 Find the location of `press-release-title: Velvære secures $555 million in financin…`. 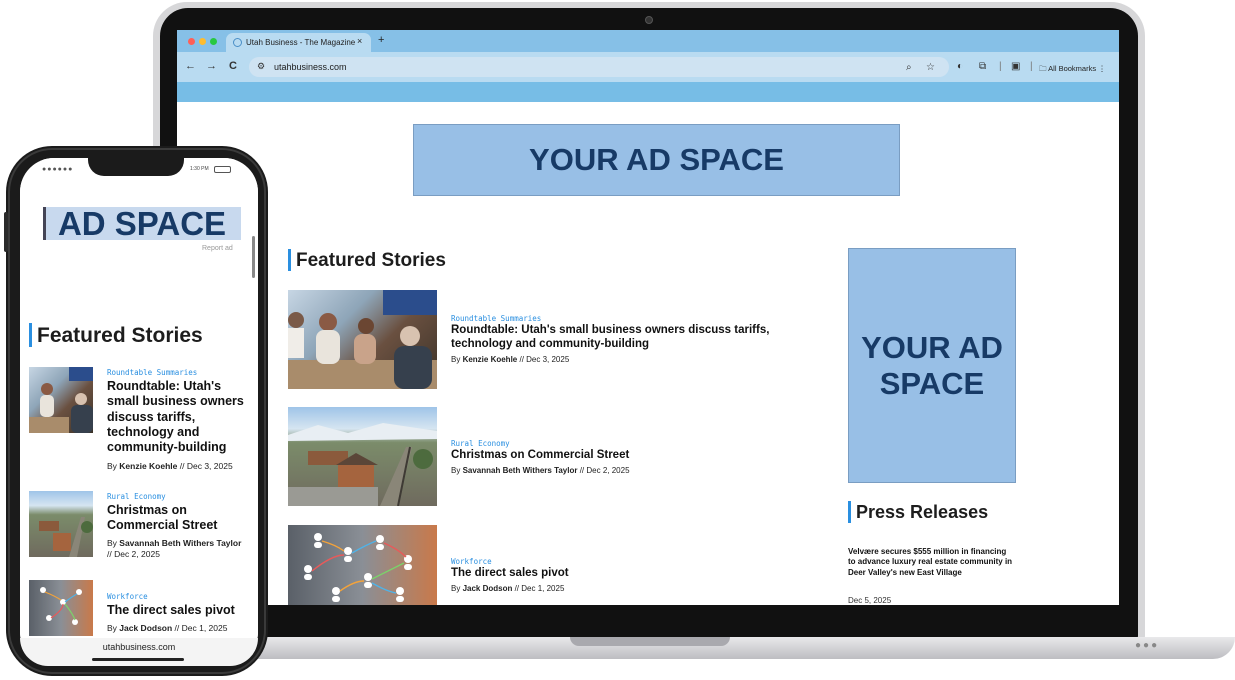

press-release-title: Velvære secures $555 million in financin… is located at coordinates (932, 562).